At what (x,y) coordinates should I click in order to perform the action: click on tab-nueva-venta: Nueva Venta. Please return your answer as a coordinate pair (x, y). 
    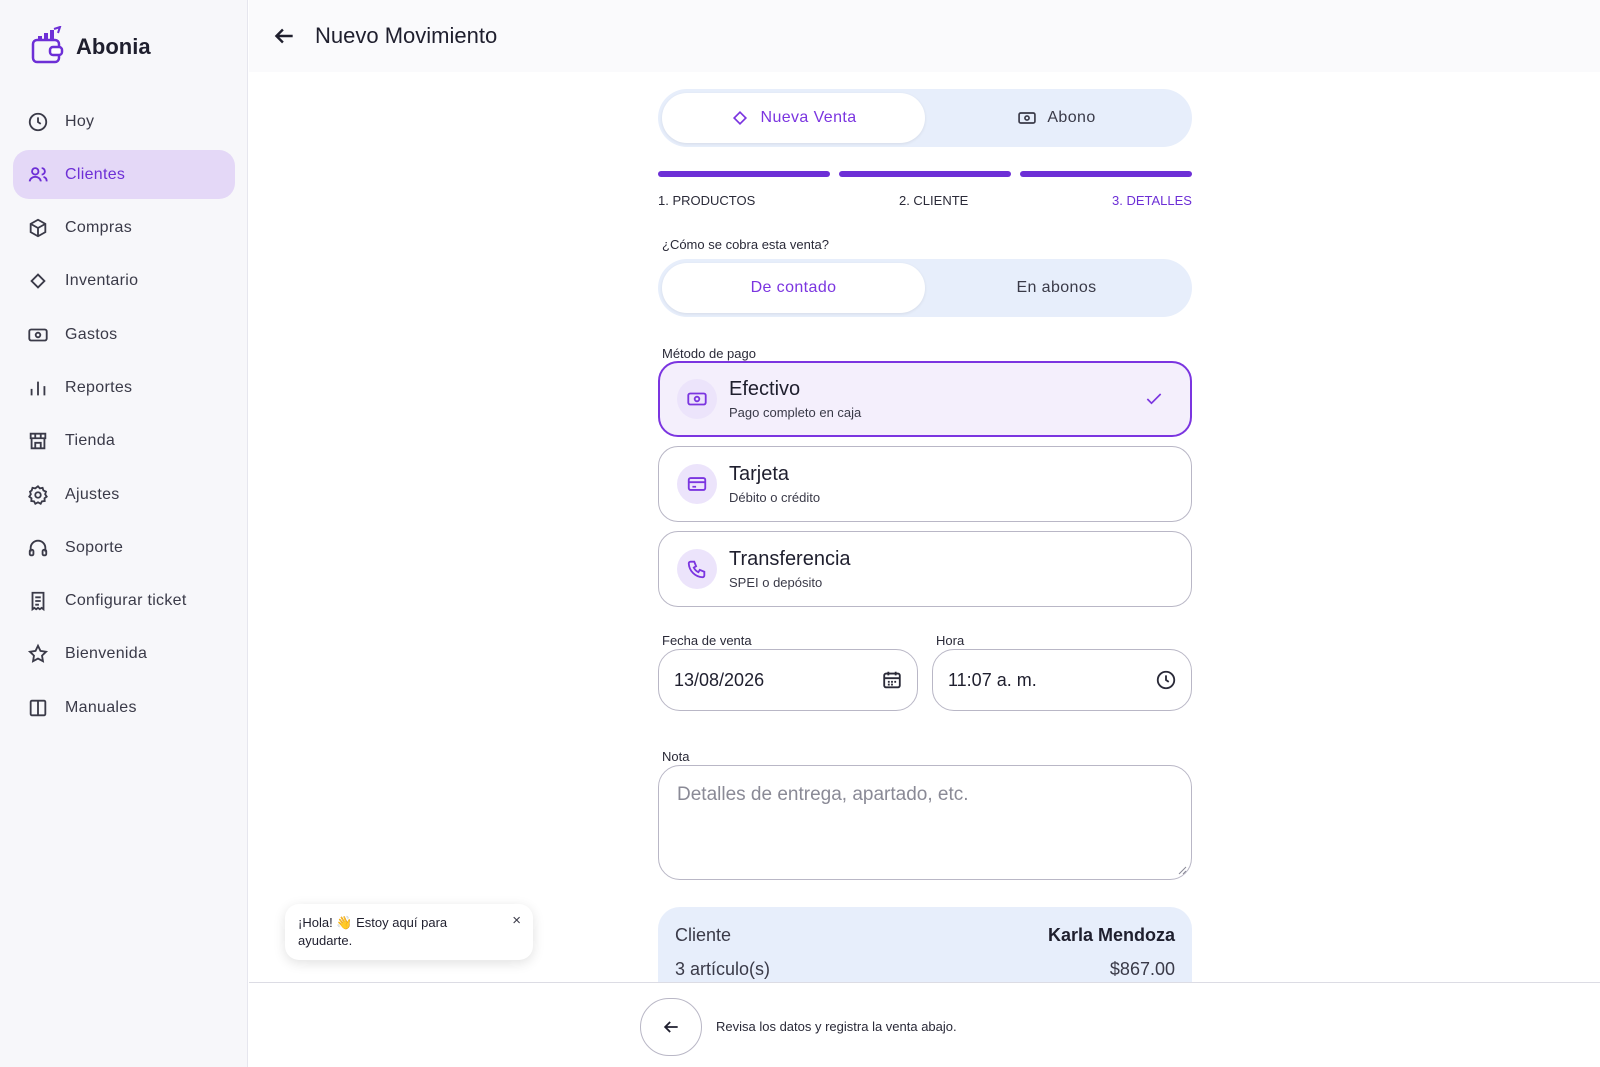
    Looking at the image, I should click on (793, 118).